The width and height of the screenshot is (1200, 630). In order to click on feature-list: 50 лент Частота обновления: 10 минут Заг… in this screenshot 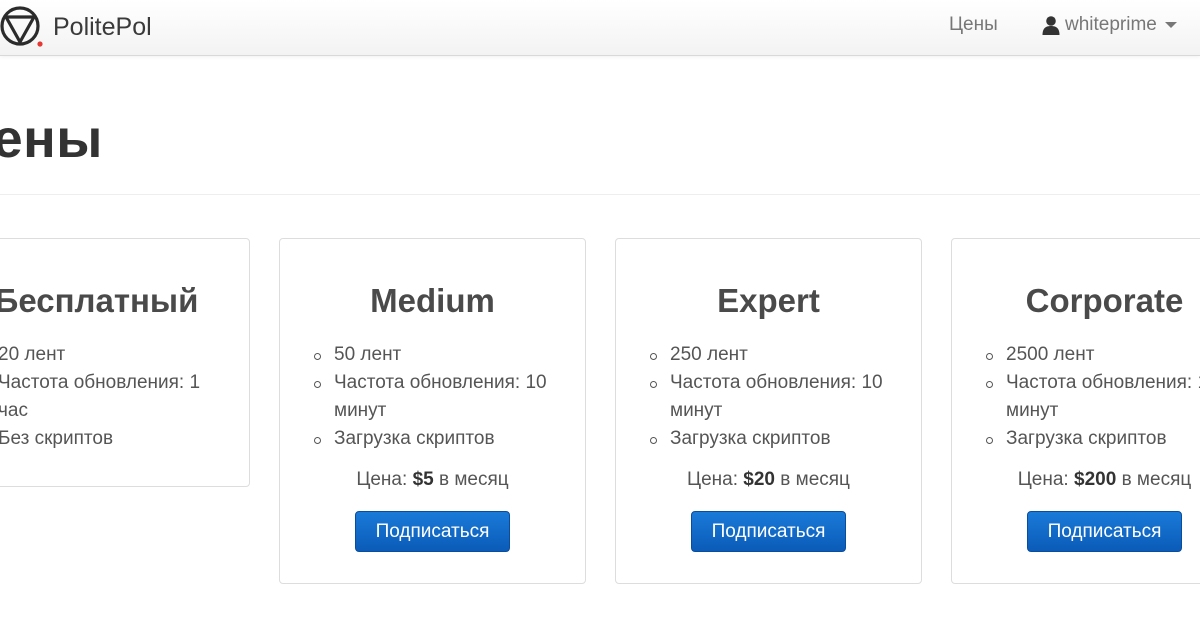, I will do `click(442, 397)`.